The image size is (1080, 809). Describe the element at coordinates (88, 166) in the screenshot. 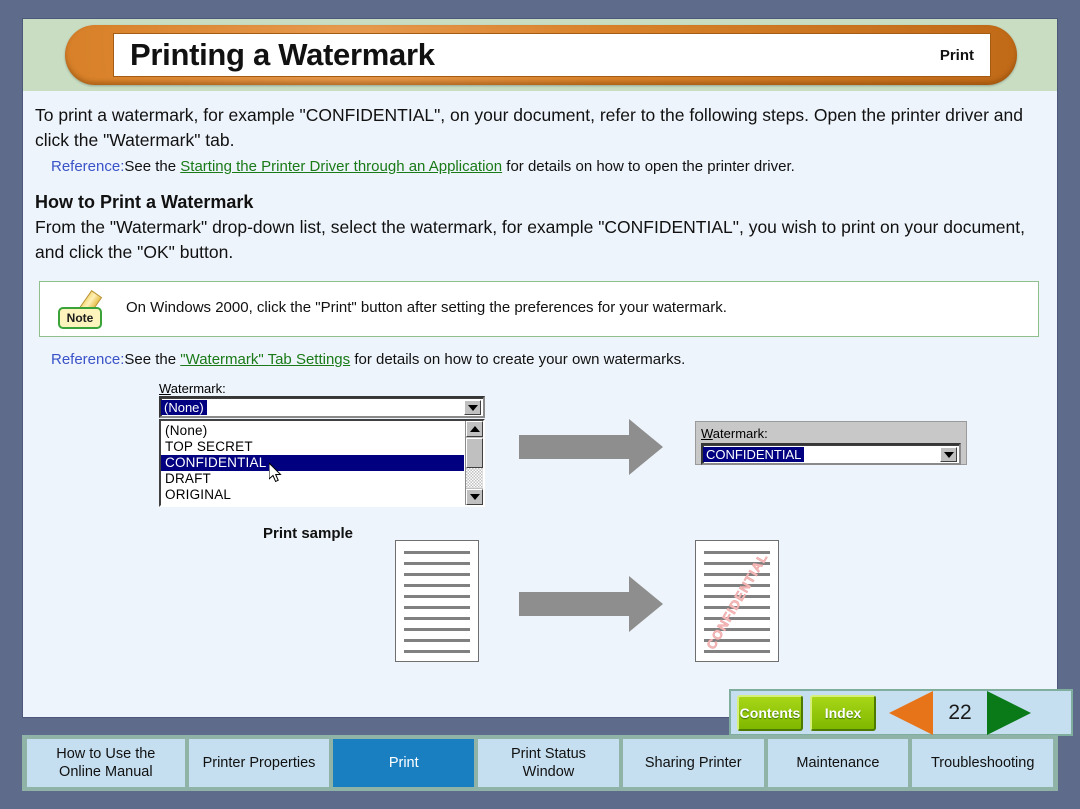

I see `reference-label: Reference:` at that location.